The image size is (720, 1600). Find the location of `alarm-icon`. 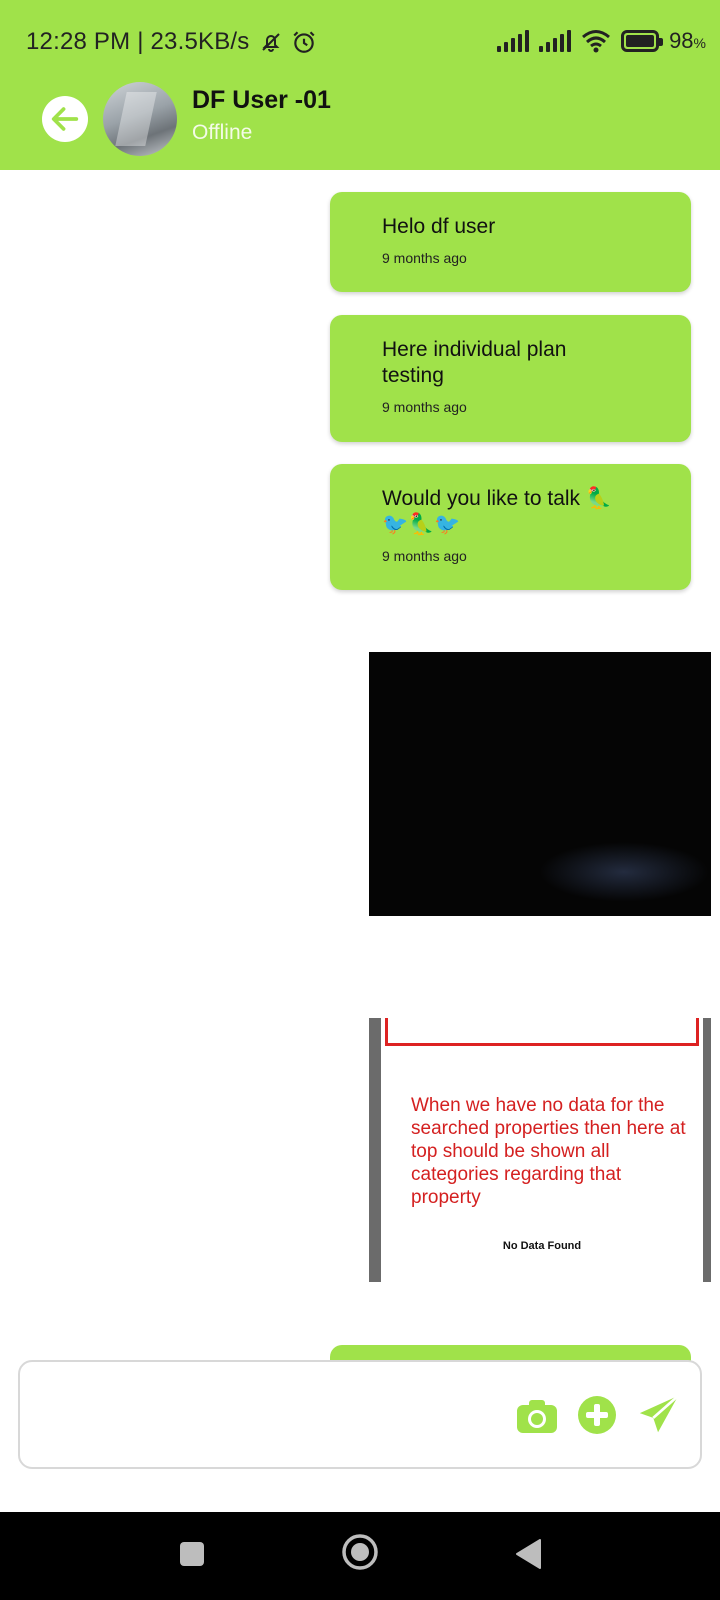

alarm-icon is located at coordinates (304, 42).